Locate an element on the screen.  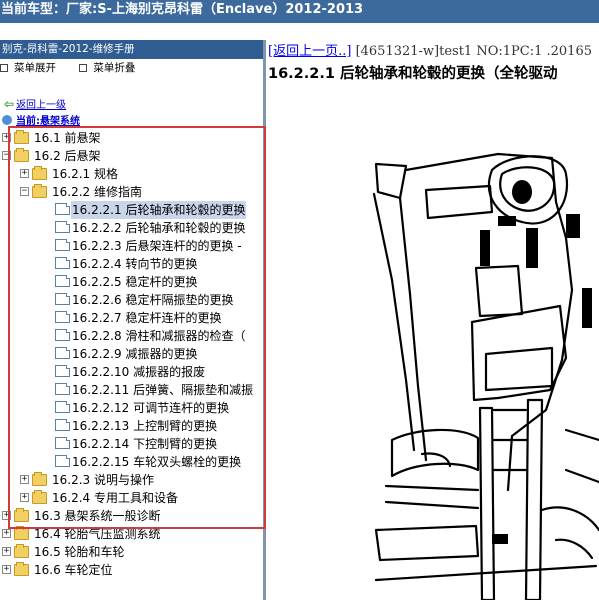
current-section-label: 当前:悬架系统 is located at coordinates (48, 121).